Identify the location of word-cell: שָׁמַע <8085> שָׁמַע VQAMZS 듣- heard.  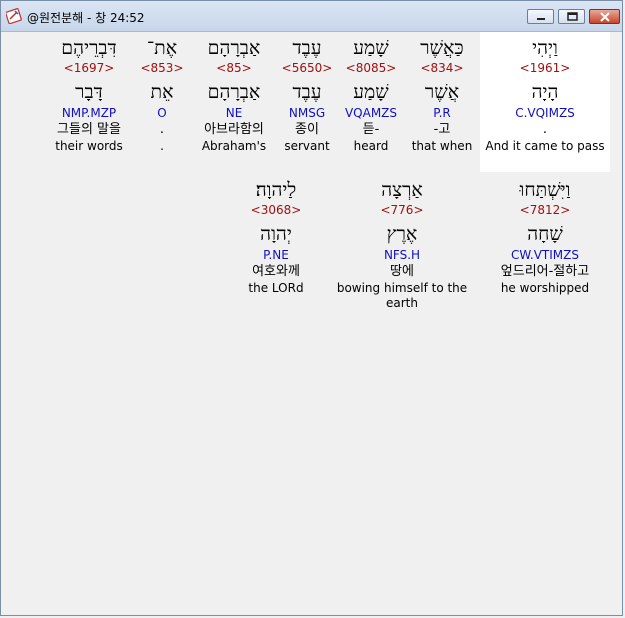
(371, 95).